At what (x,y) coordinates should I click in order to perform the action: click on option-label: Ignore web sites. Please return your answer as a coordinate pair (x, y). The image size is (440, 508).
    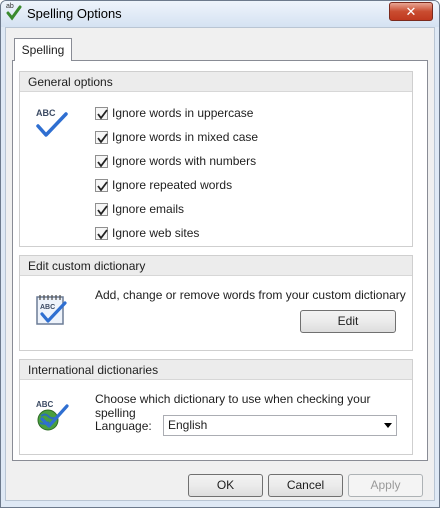
    Looking at the image, I should click on (156, 233).